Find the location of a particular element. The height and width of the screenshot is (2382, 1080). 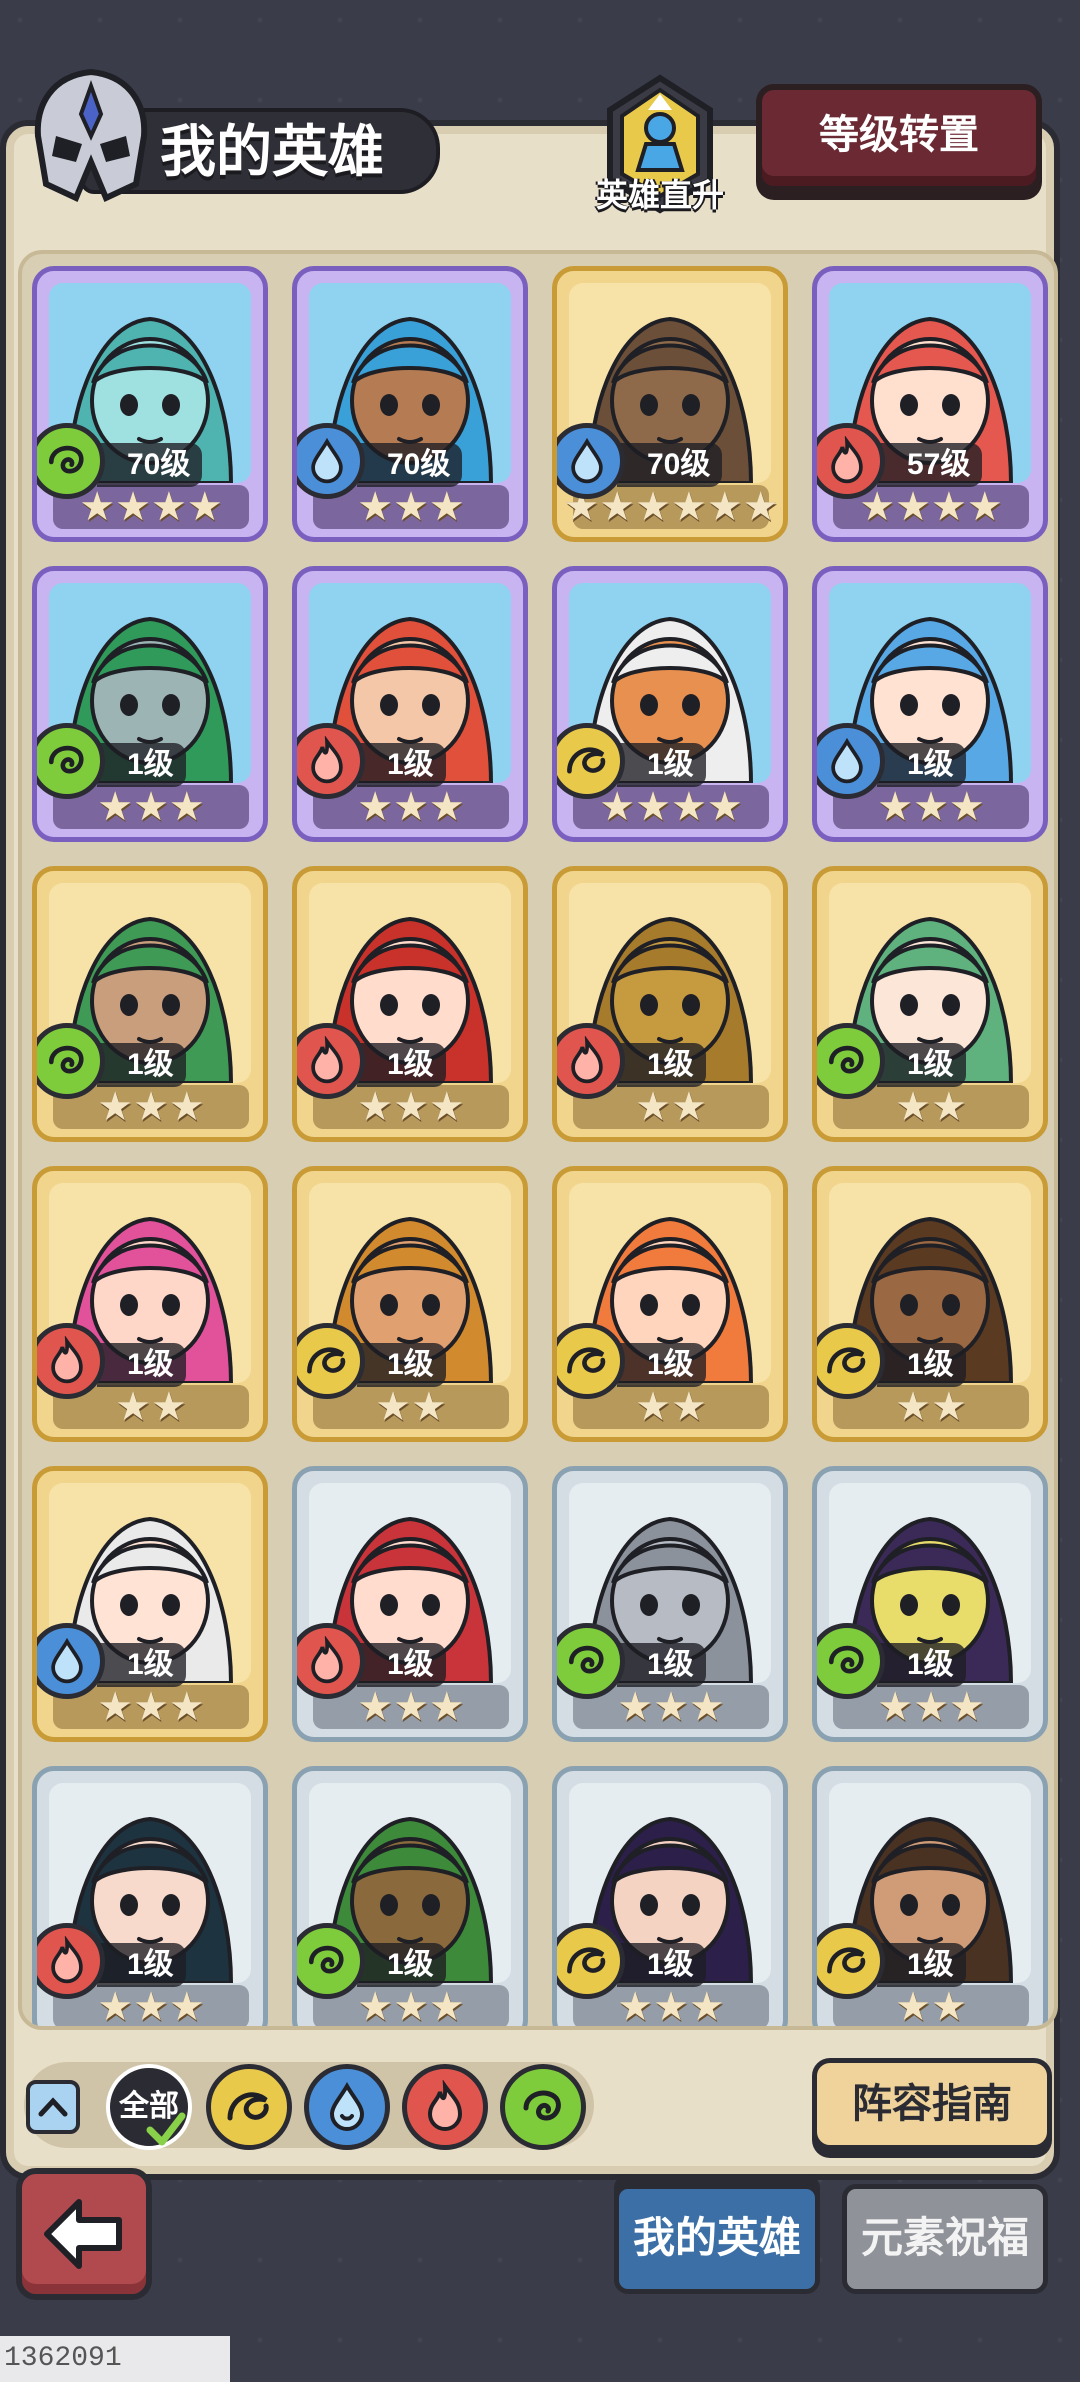

tab-my-heroes: 我的英雄 is located at coordinates (717, 2239).